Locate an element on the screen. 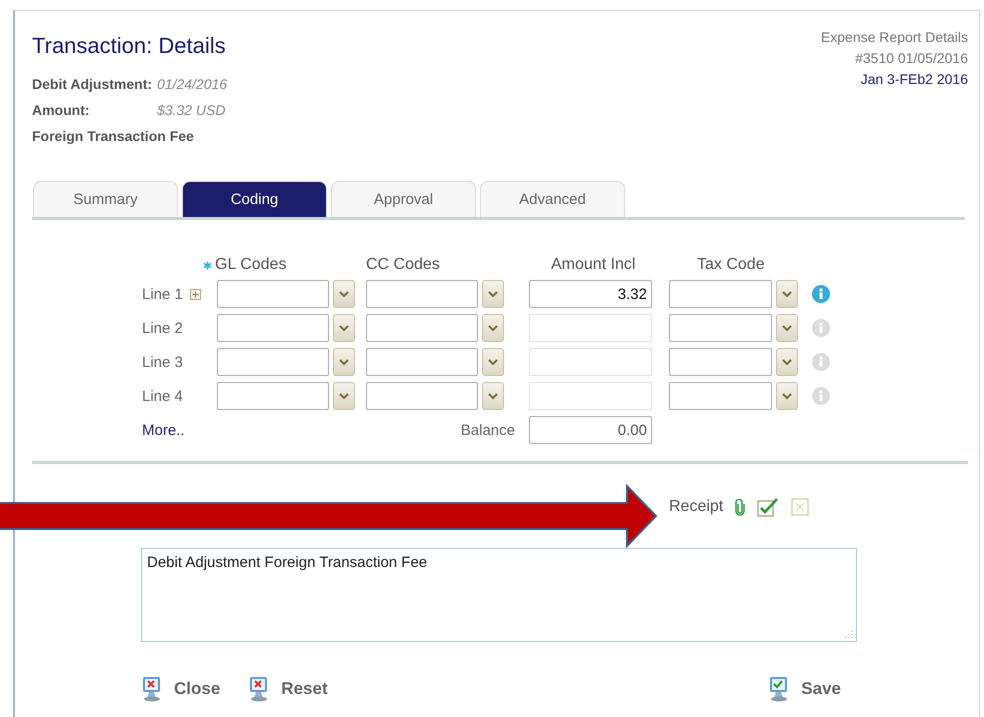 The height and width of the screenshot is (717, 984). note-field: Debit Adjustment Foreign Transaction Fee is located at coordinates (499, 595).